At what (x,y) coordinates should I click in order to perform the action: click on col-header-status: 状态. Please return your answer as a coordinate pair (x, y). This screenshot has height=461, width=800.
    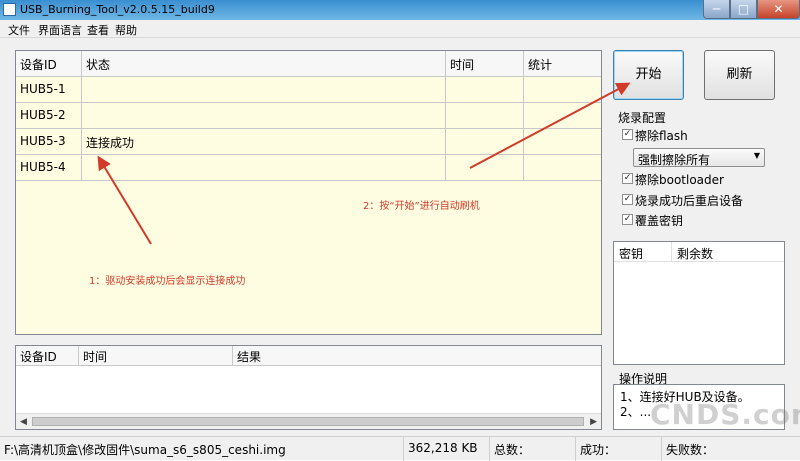
    Looking at the image, I should click on (264, 64).